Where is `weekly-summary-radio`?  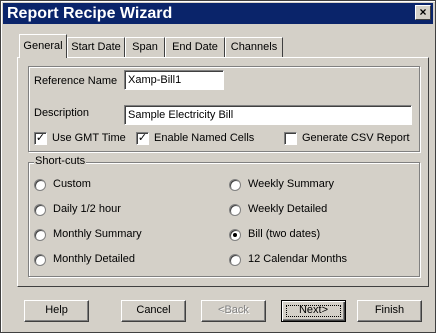 weekly-summary-radio is located at coordinates (235, 185).